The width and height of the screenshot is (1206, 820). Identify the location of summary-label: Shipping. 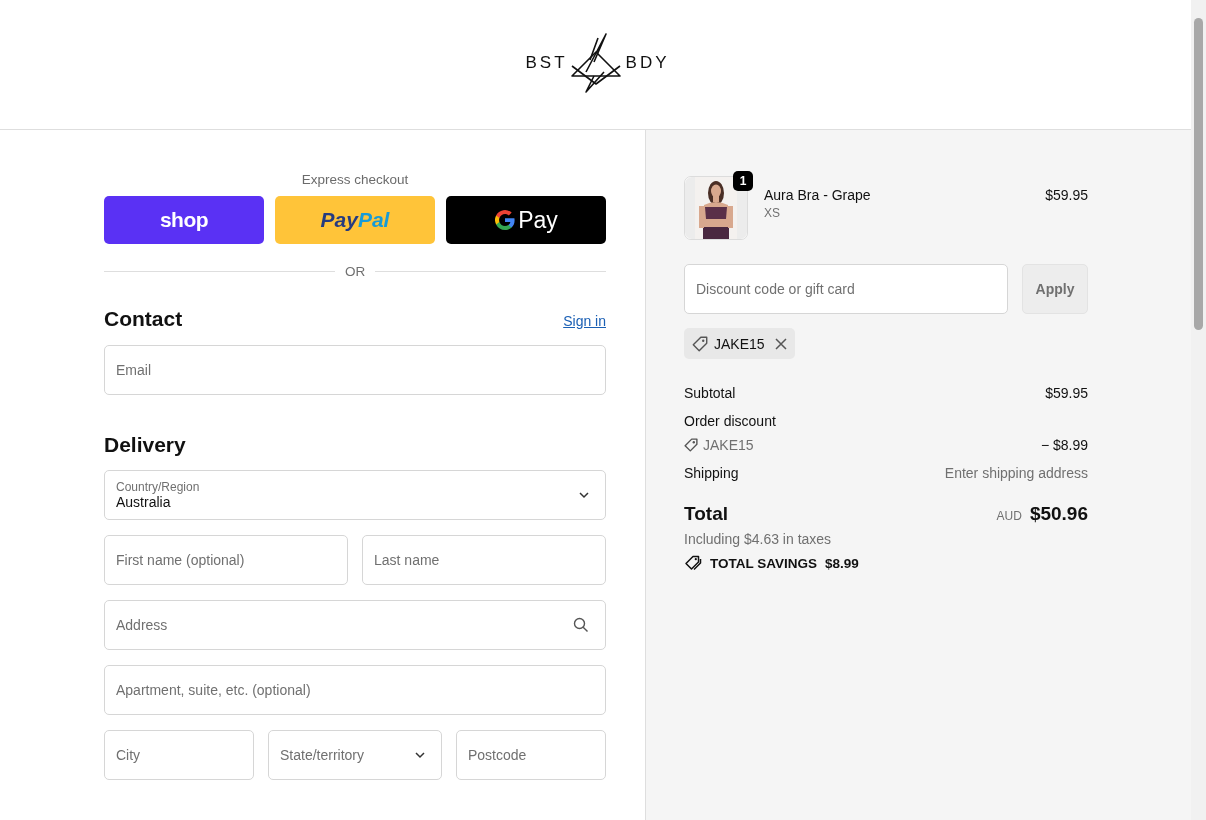
(711, 473).